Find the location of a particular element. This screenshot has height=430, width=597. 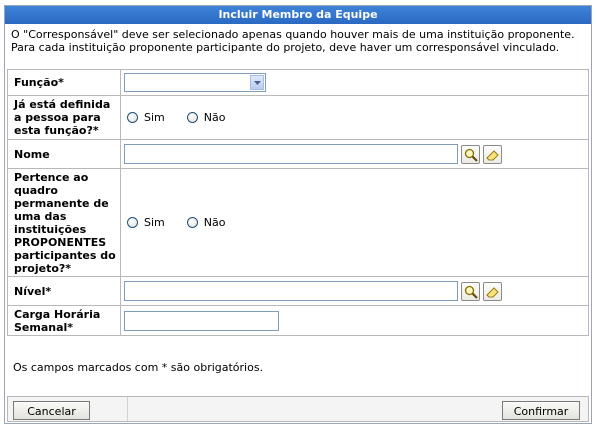

quadro-sim-label: Sim is located at coordinates (154, 222).